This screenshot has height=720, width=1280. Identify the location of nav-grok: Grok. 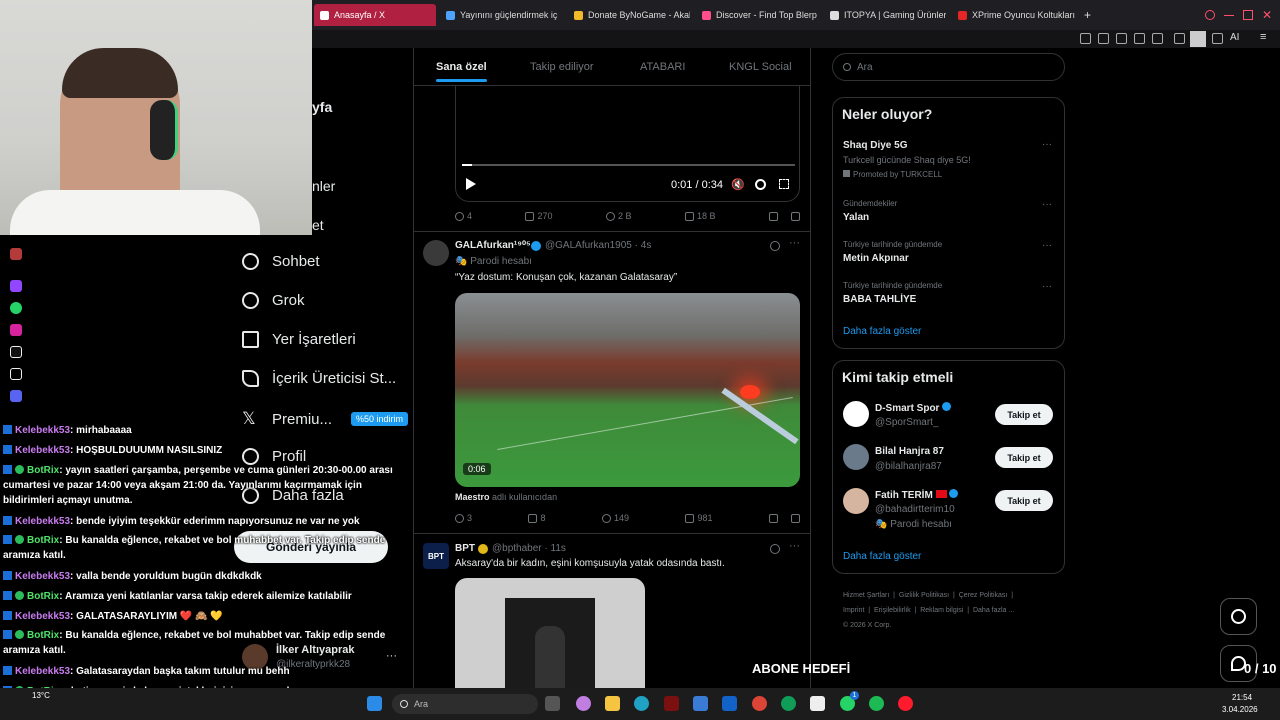
(273, 300).